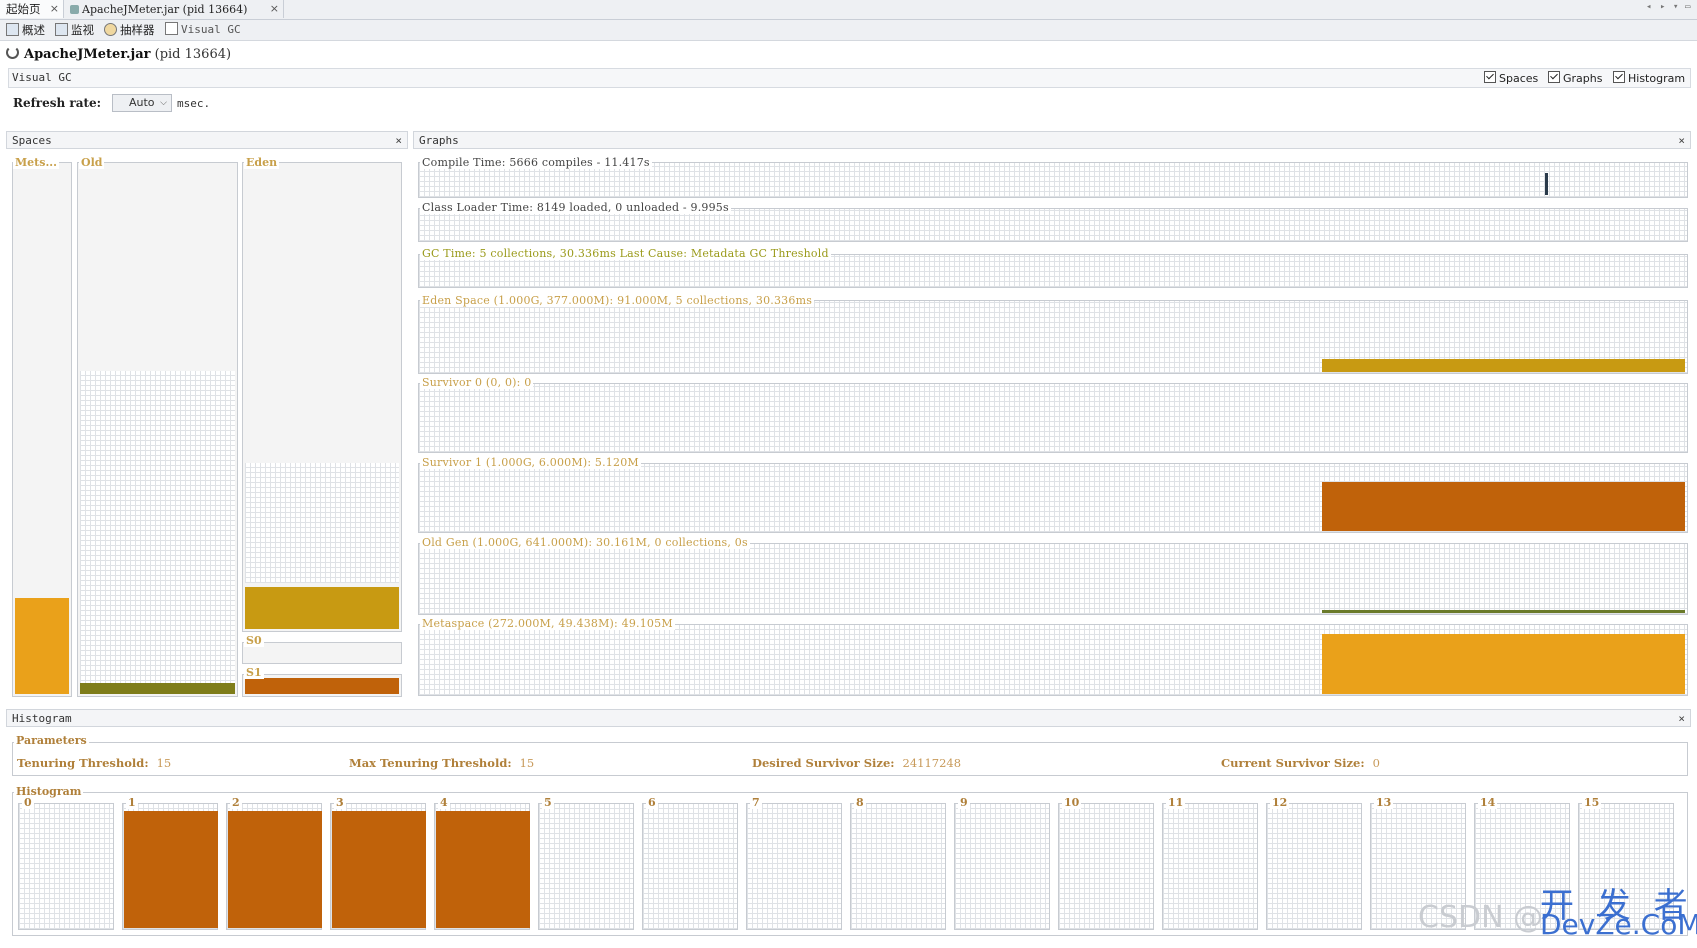 This screenshot has height=948, width=1697. Describe the element at coordinates (12, 29) in the screenshot. I see `overview-icon` at that location.